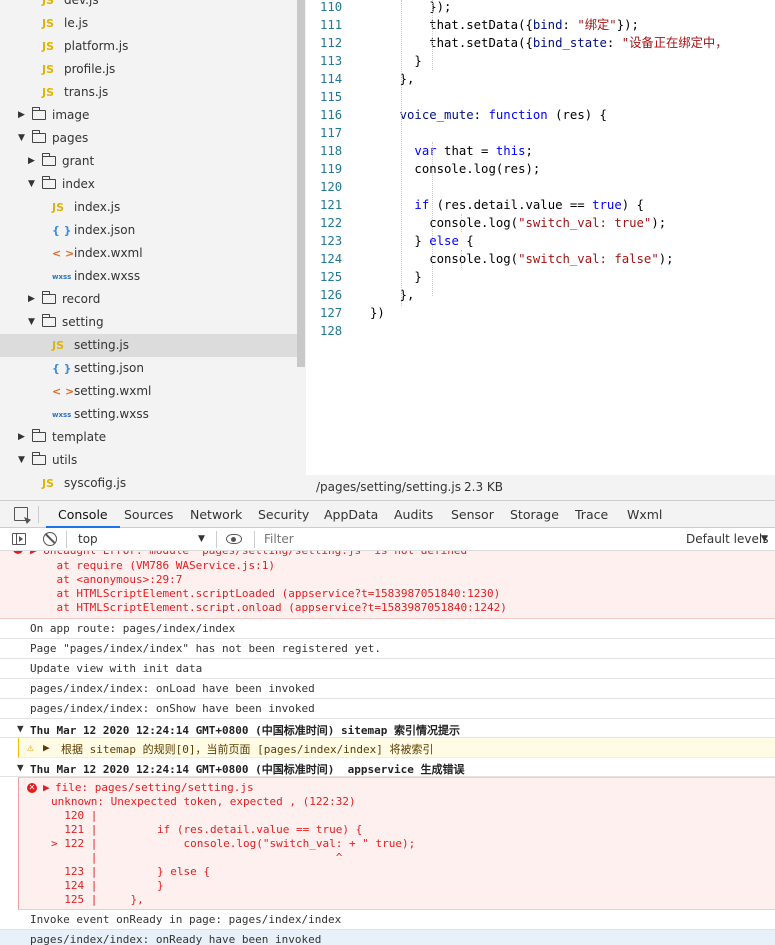 The height and width of the screenshot is (945, 775). I want to click on tree-item-label: index, so click(78, 184).